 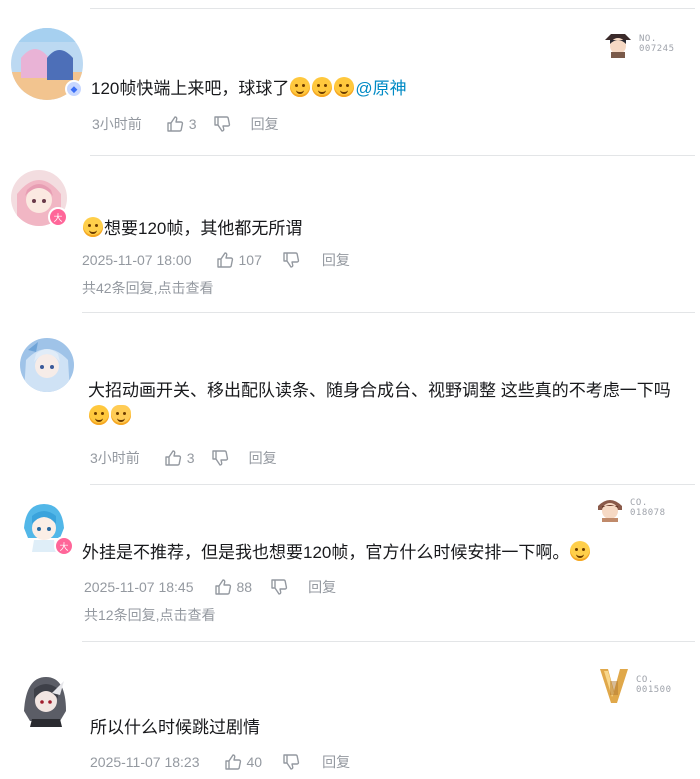 I want to click on v-medal-icon, so click(x=614, y=686).